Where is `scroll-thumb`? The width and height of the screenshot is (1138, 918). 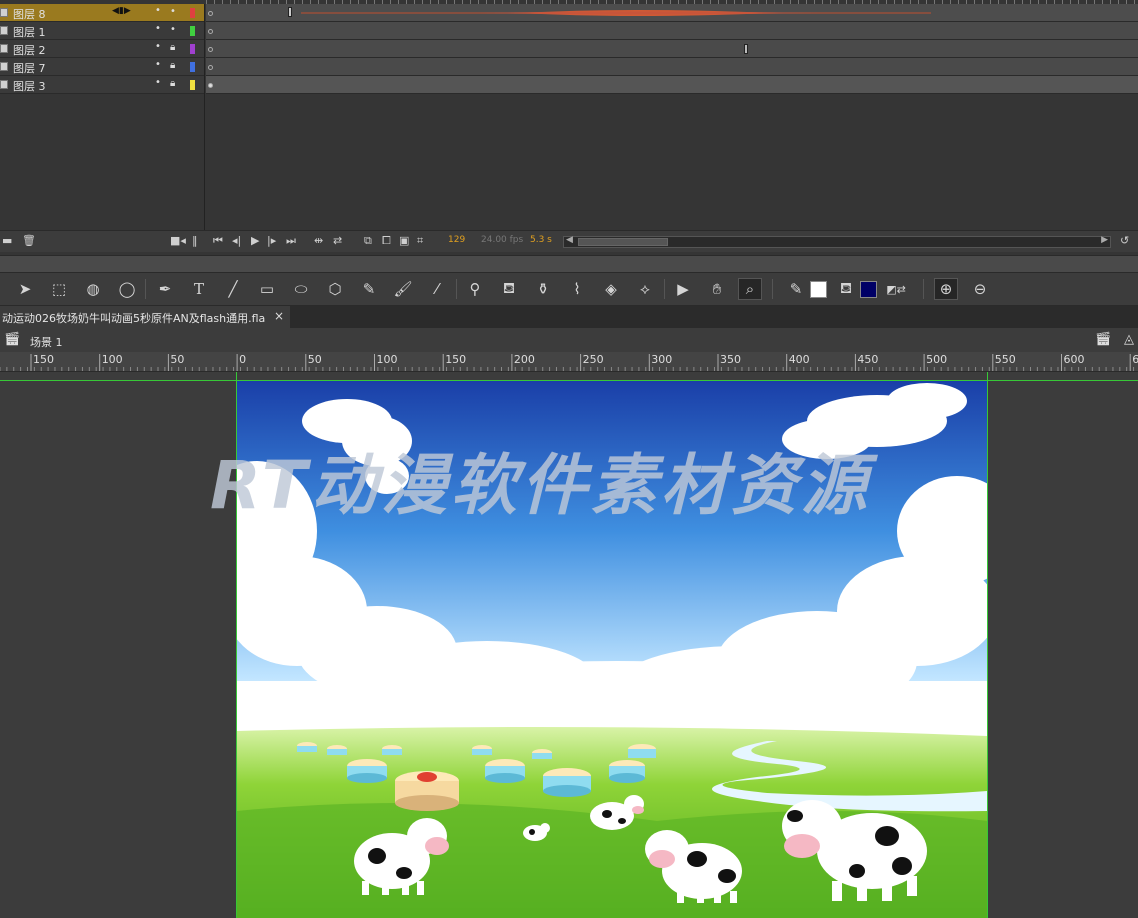 scroll-thumb is located at coordinates (623, 242).